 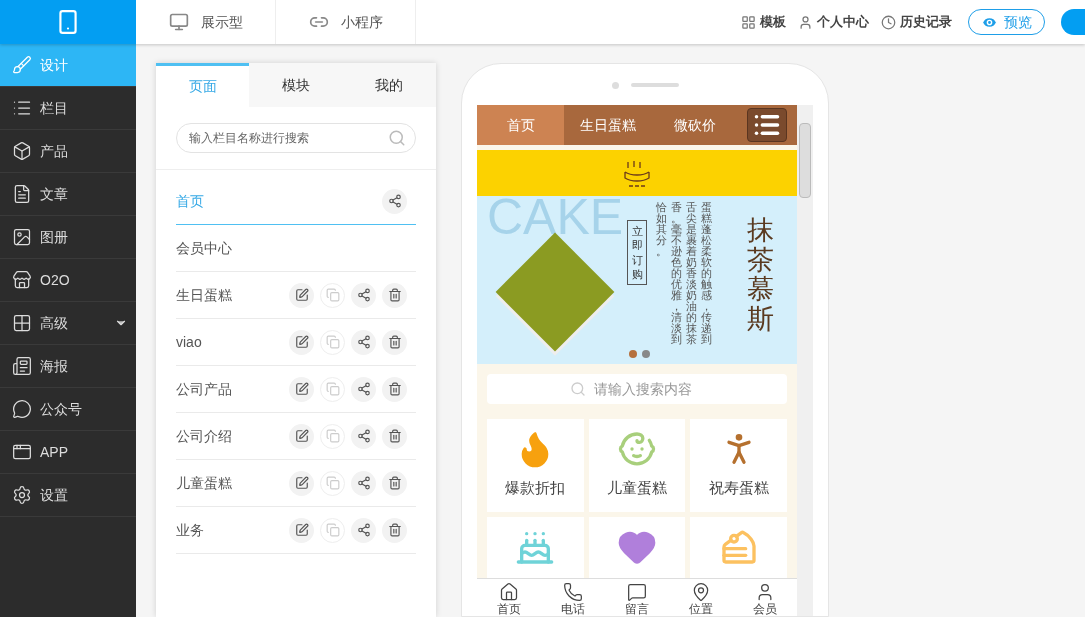 I want to click on page-row: 业务, so click(x=296, y=530).